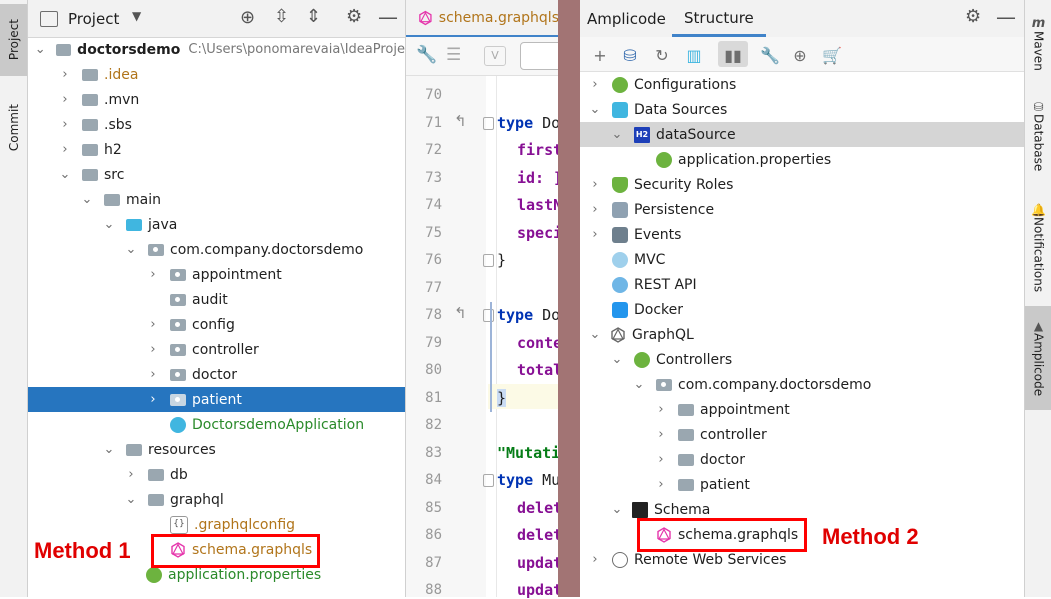 This screenshot has height=599, width=1051. Describe the element at coordinates (802, 484) in the screenshot. I see `structure-item-patient: › patient` at that location.